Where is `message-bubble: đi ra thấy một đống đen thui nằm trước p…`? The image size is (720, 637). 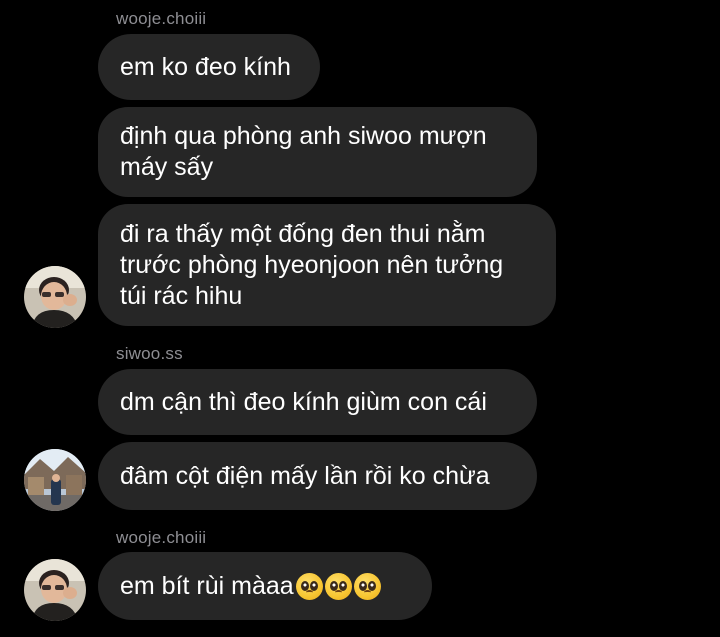 message-bubble: đi ra thấy một đống đen thui nằm trước p… is located at coordinates (327, 265).